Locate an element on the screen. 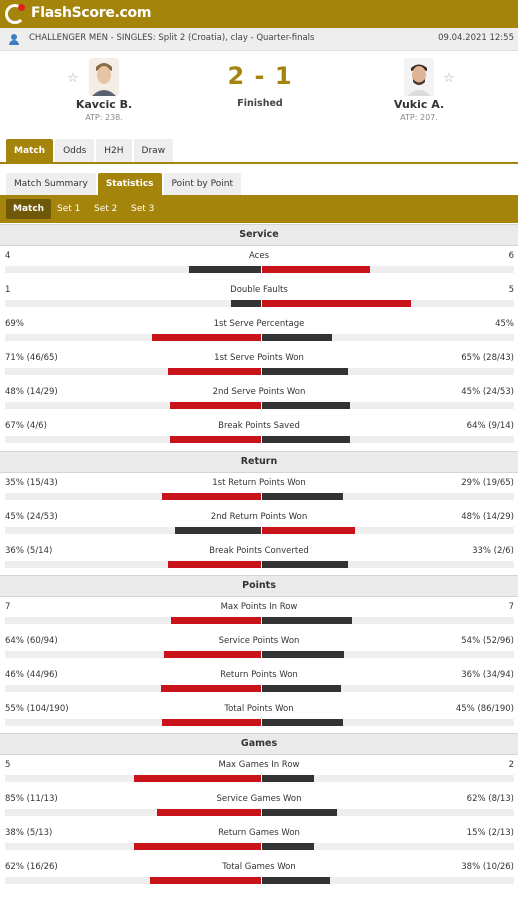  match-status: Finished is located at coordinates (260, 103).